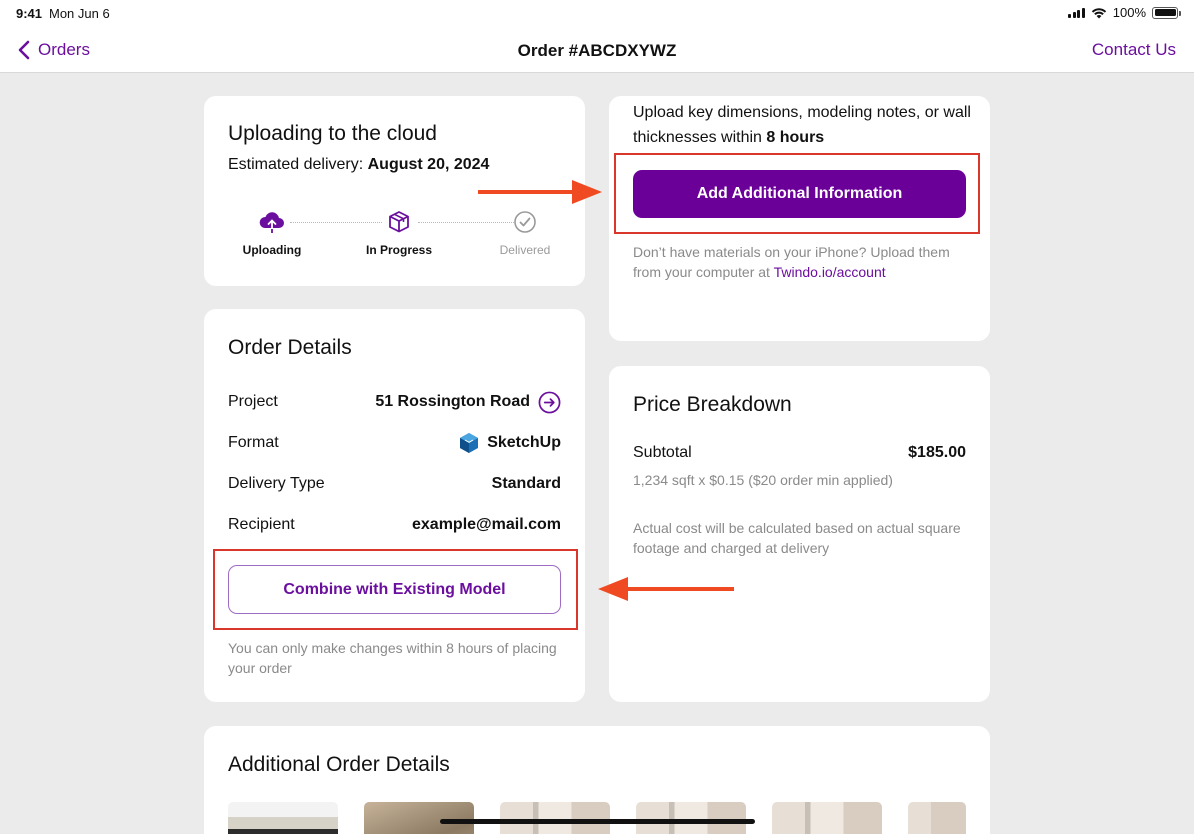  What do you see at coordinates (1134, 50) in the screenshot?
I see `contact-us-button: Contact Us` at bounding box center [1134, 50].